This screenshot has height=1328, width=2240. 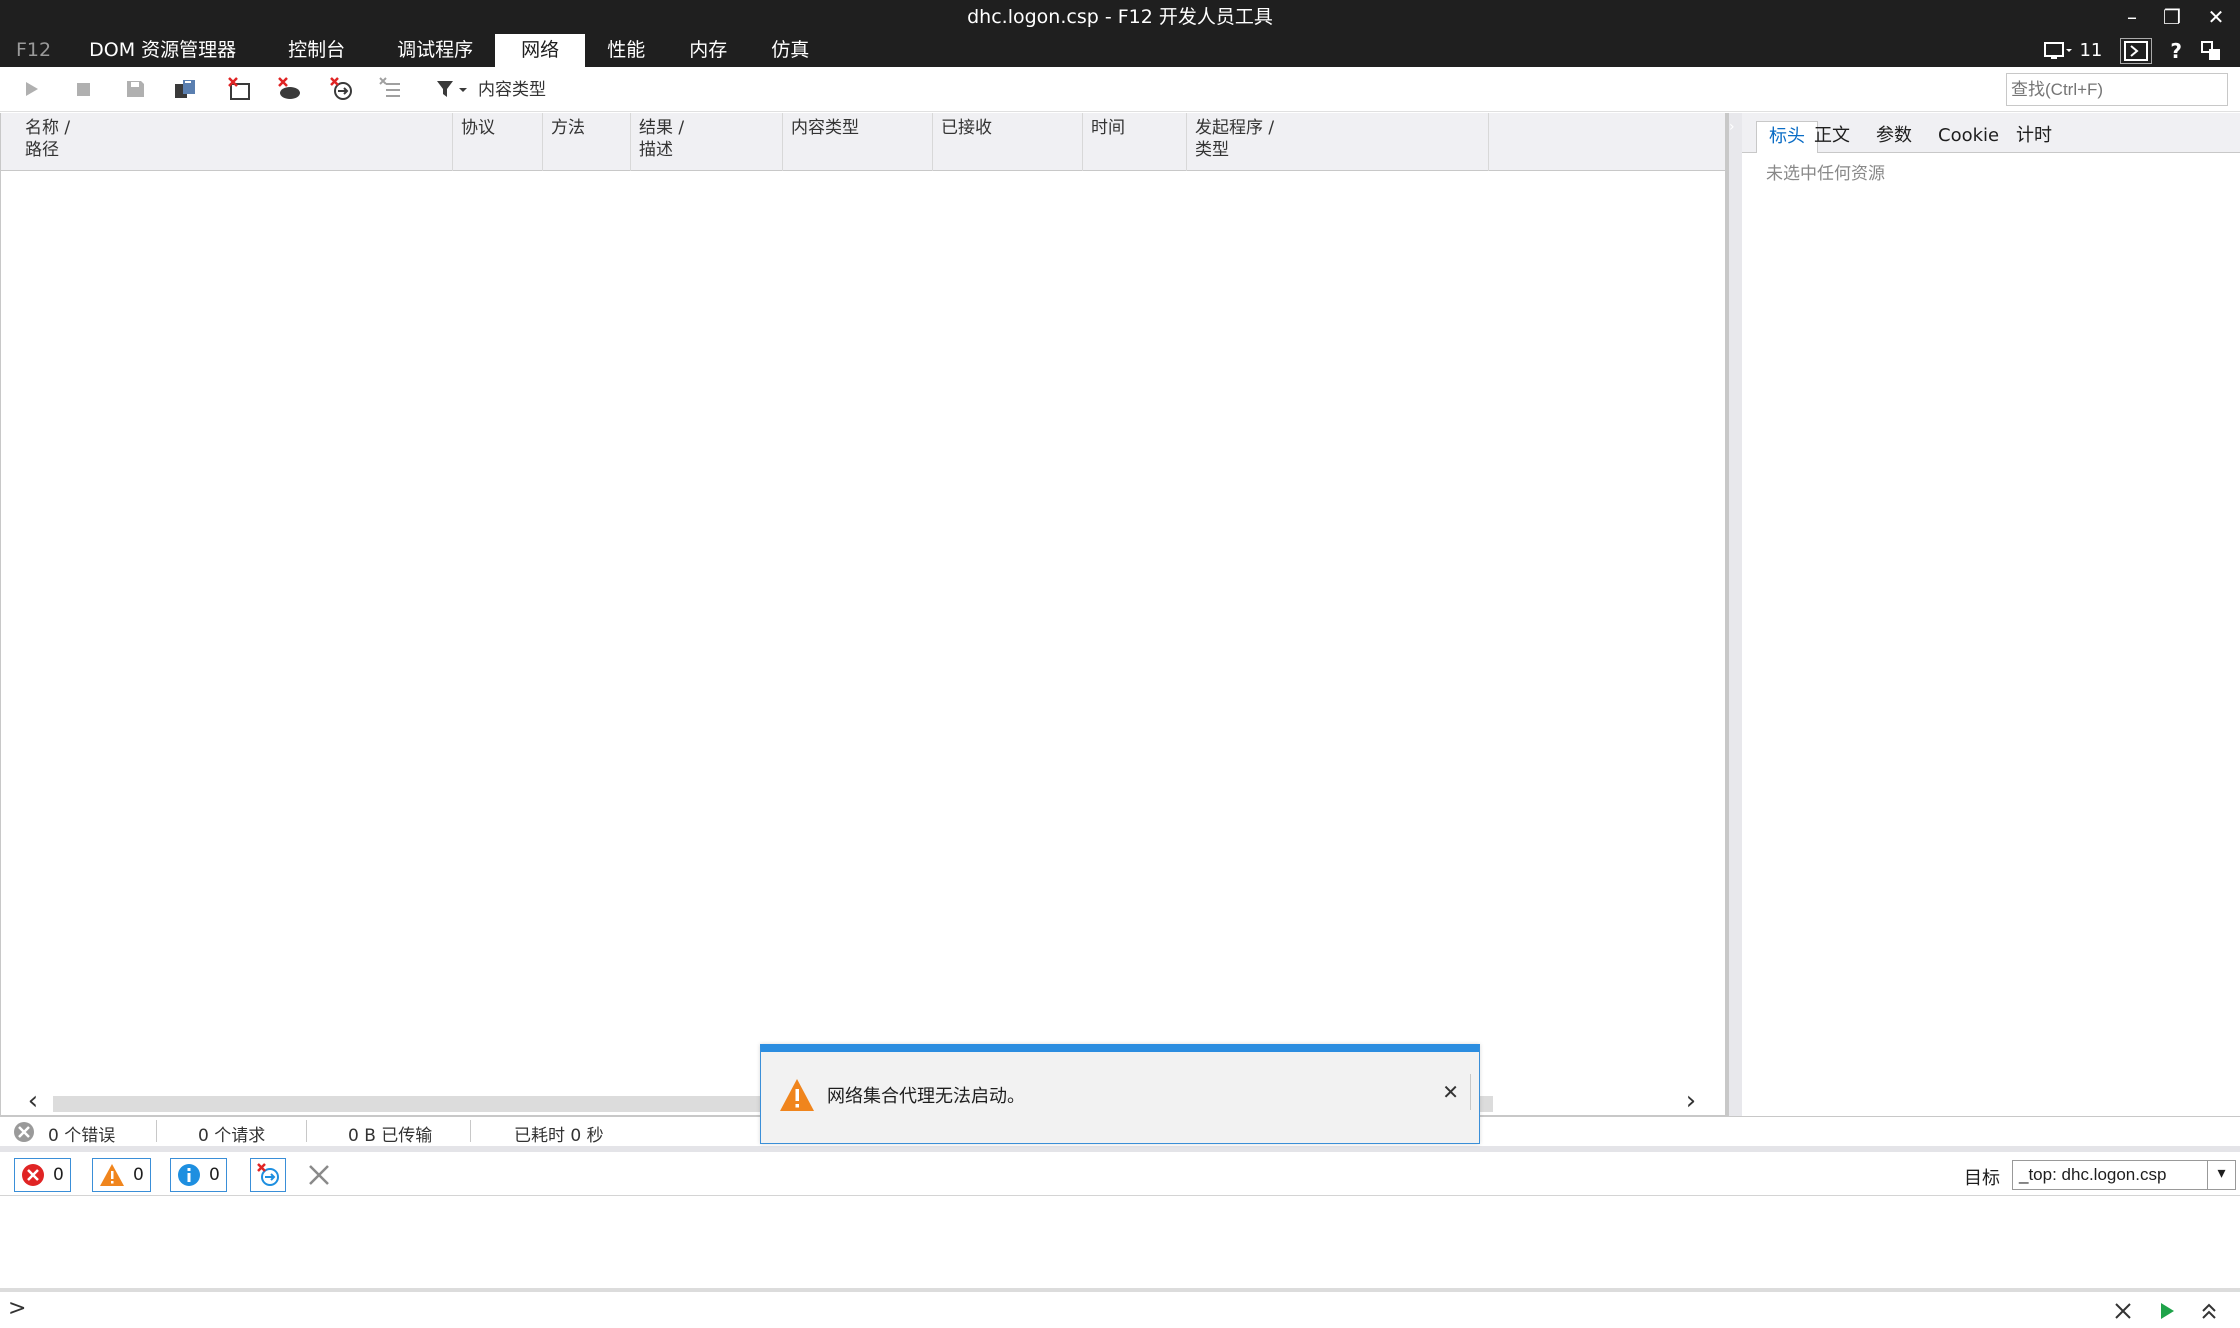 I want to click on clear-on-navigate-button, so click(x=268, y=1175).